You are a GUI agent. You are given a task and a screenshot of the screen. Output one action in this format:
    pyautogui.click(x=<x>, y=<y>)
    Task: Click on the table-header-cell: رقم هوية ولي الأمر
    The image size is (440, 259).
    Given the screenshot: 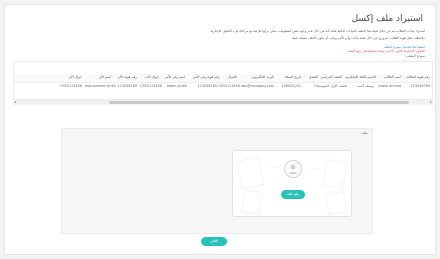 What is the action you would take?
    pyautogui.click(x=206, y=77)
    